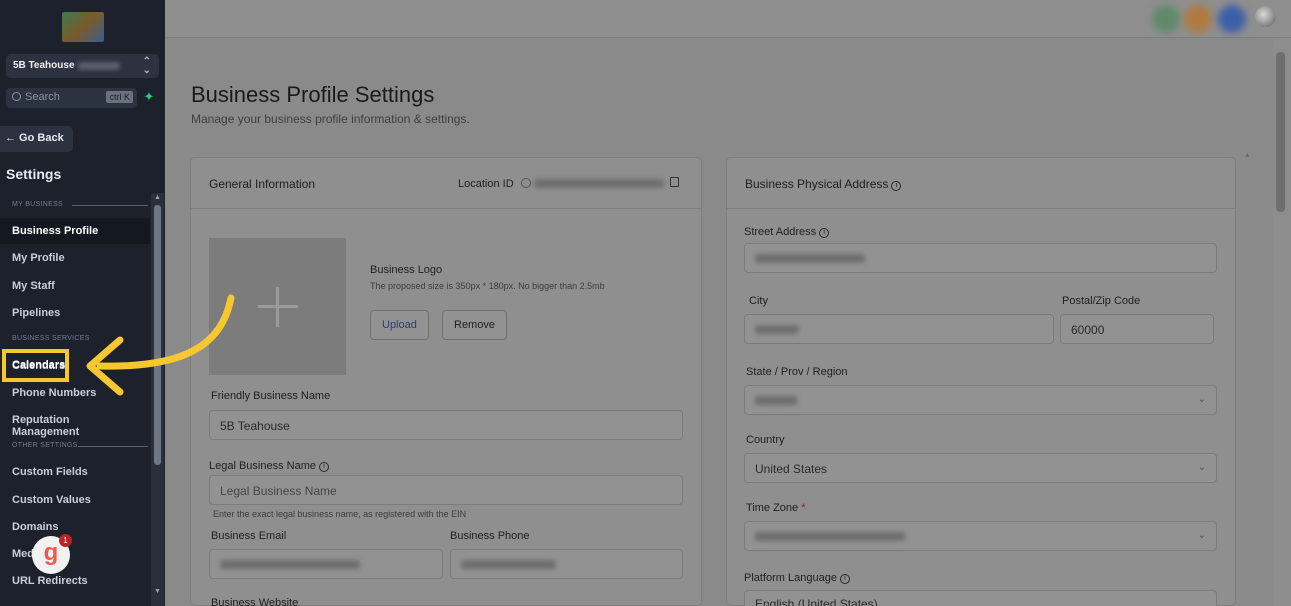 The height and width of the screenshot is (606, 1291). What do you see at coordinates (823, 184) in the screenshot?
I see `card-title: Business Physical Address i` at bounding box center [823, 184].